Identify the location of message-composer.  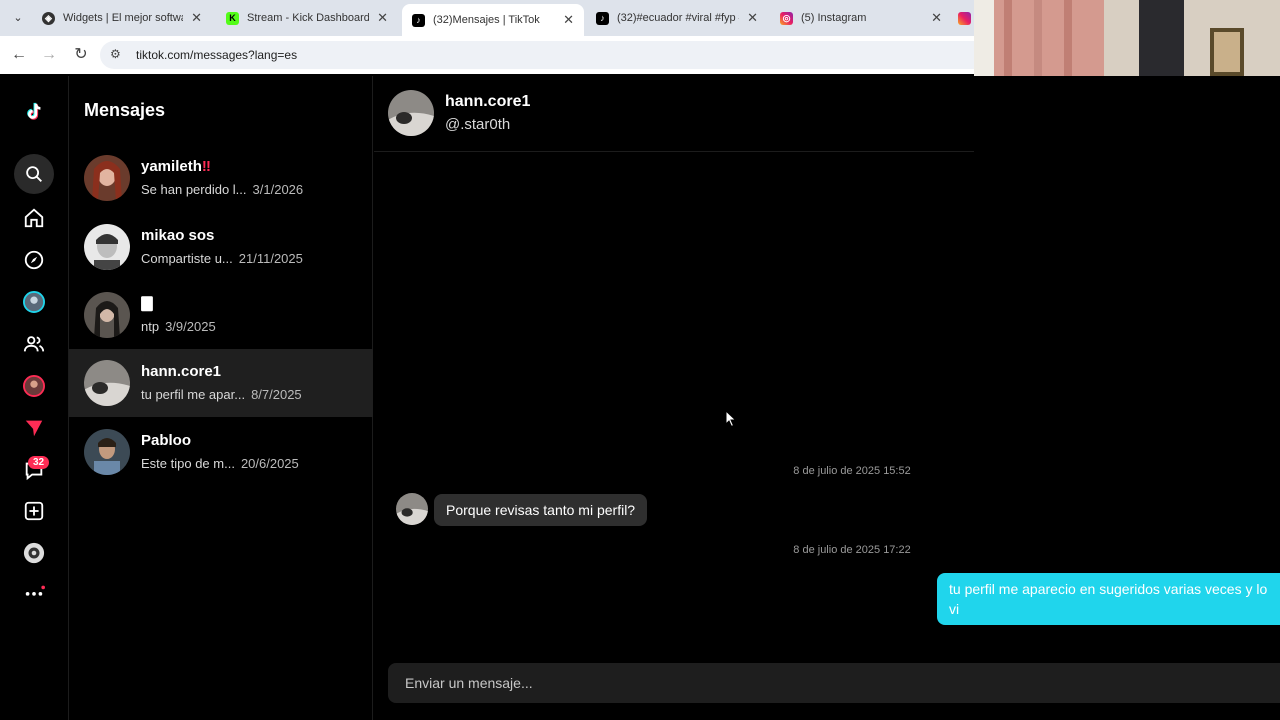
(834, 683).